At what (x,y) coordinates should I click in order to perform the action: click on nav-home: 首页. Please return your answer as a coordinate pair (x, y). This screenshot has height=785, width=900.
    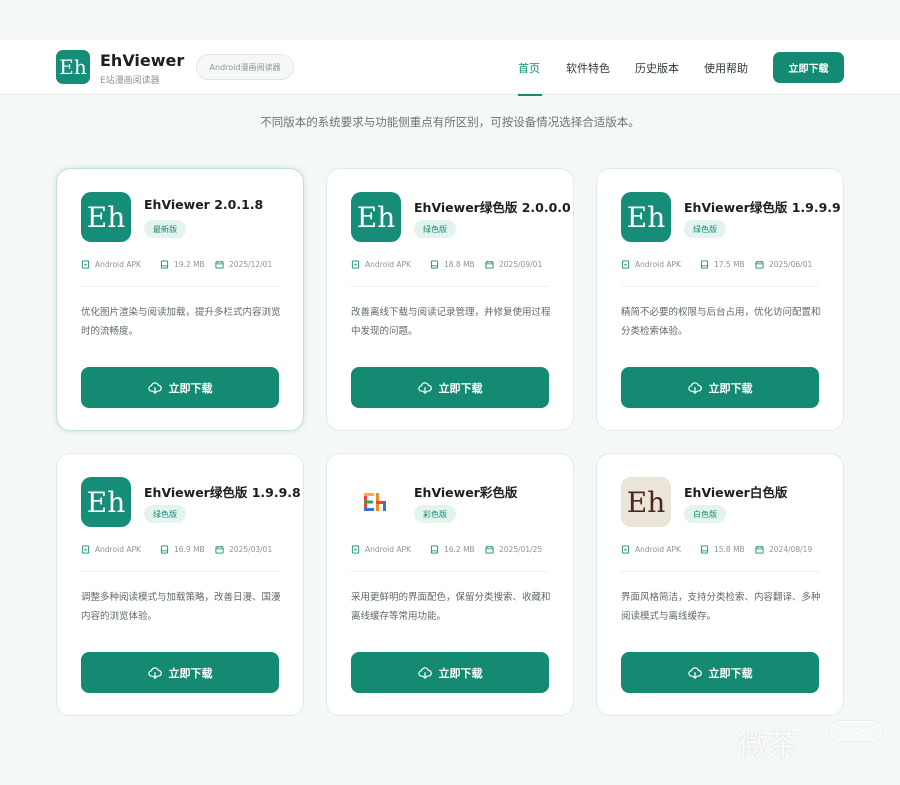
    Looking at the image, I should click on (529, 68).